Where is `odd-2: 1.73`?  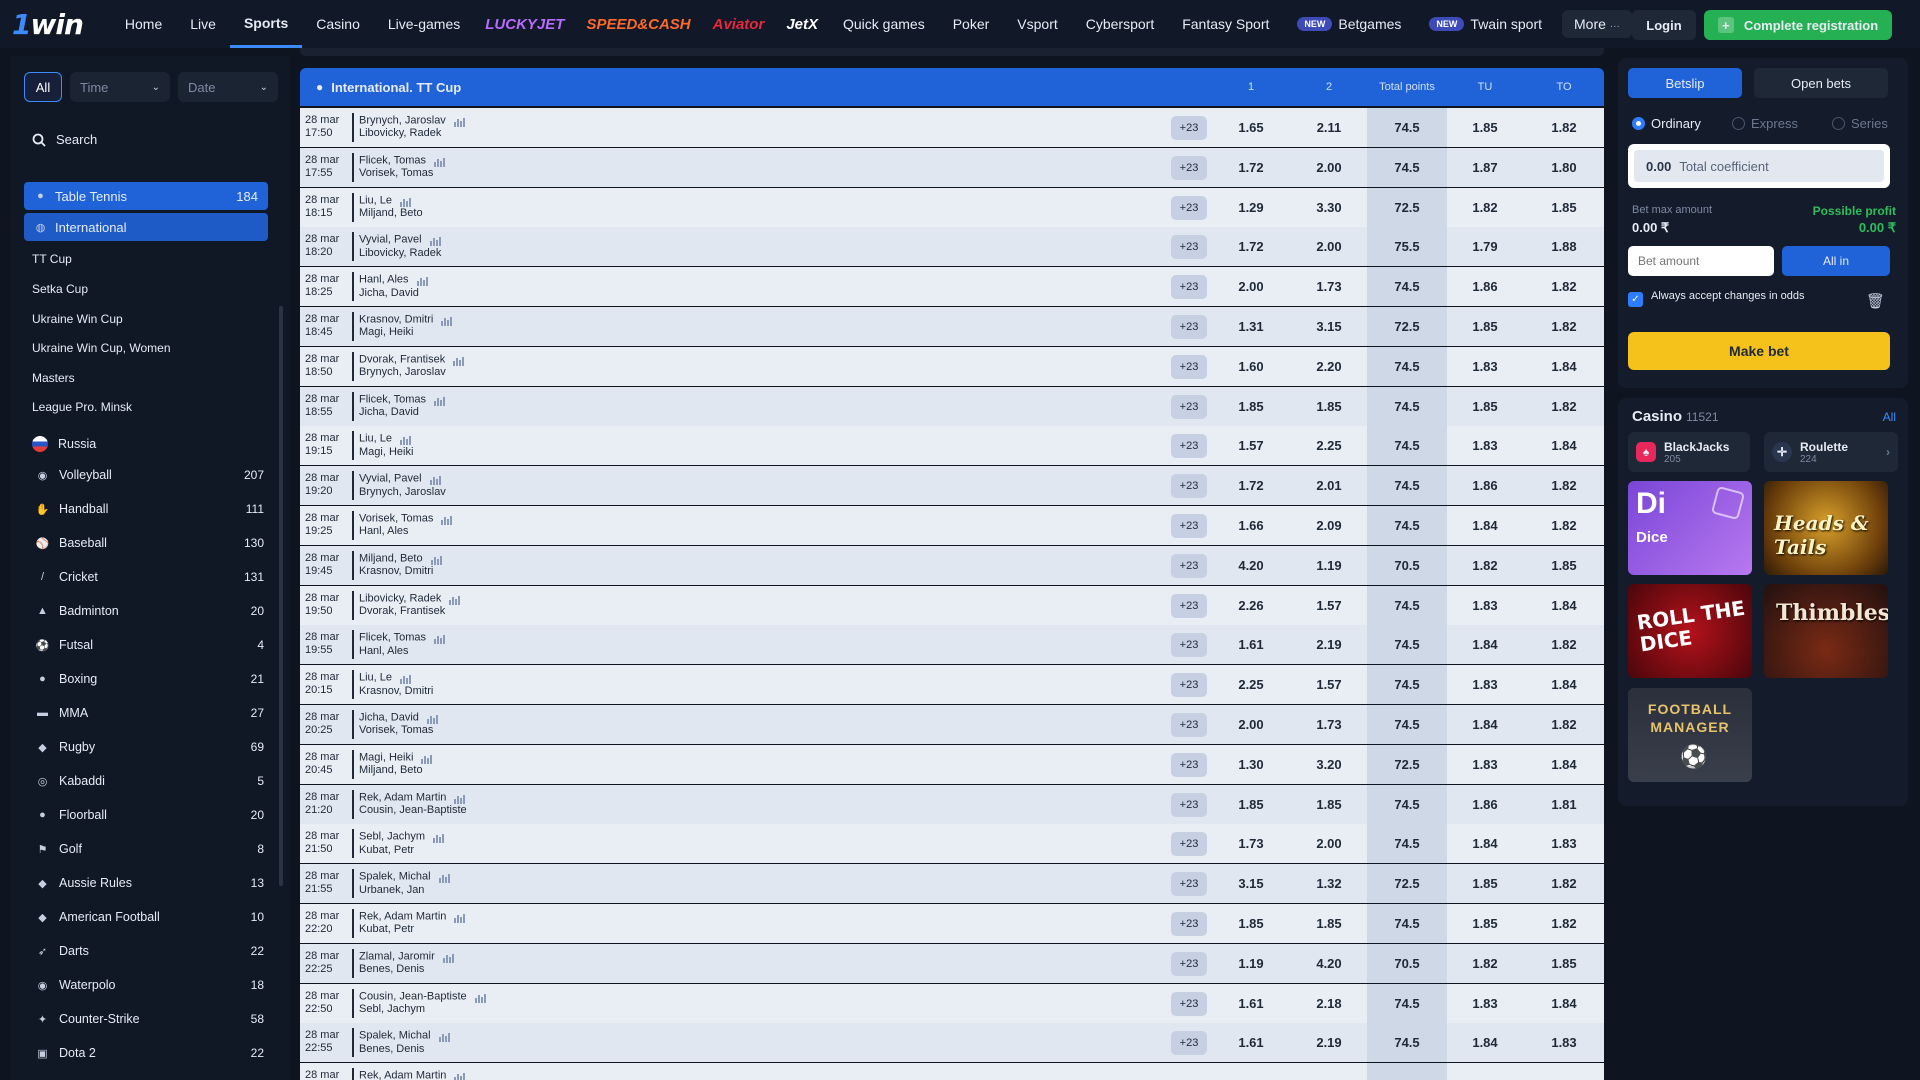
odd-2: 1.73 is located at coordinates (1328, 286).